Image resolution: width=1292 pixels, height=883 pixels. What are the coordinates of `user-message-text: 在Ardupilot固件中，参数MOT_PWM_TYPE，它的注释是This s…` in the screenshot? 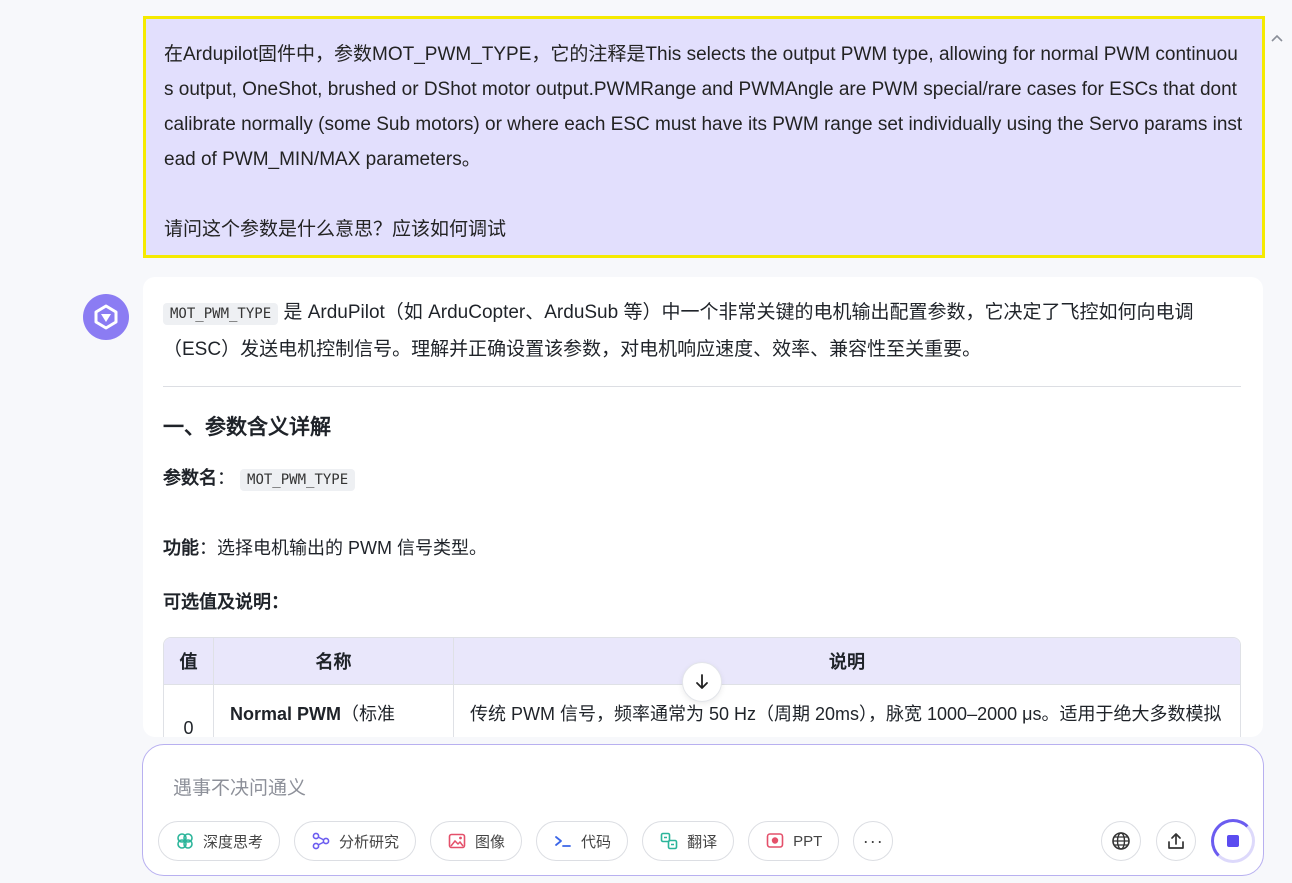 It's located at (703, 107).